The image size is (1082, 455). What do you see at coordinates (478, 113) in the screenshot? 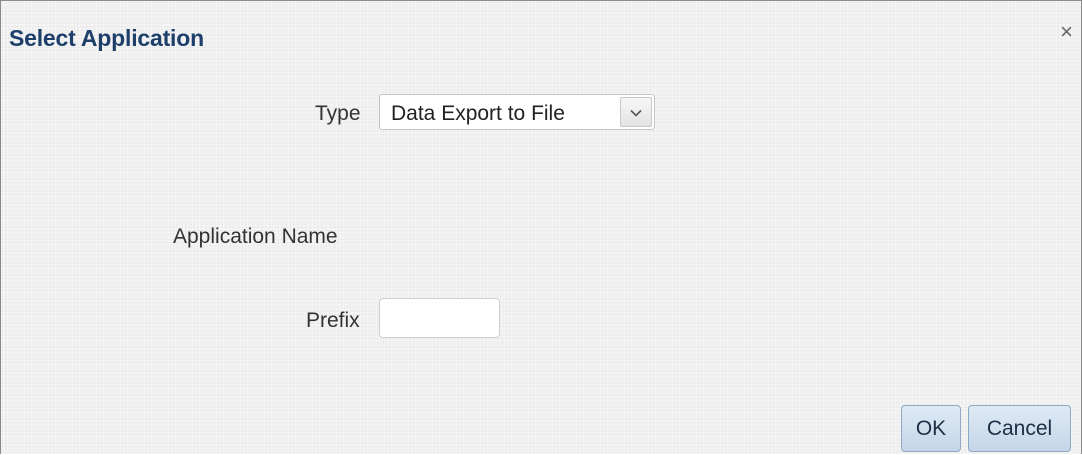
I see `type-select-value: Data Export to File` at bounding box center [478, 113].